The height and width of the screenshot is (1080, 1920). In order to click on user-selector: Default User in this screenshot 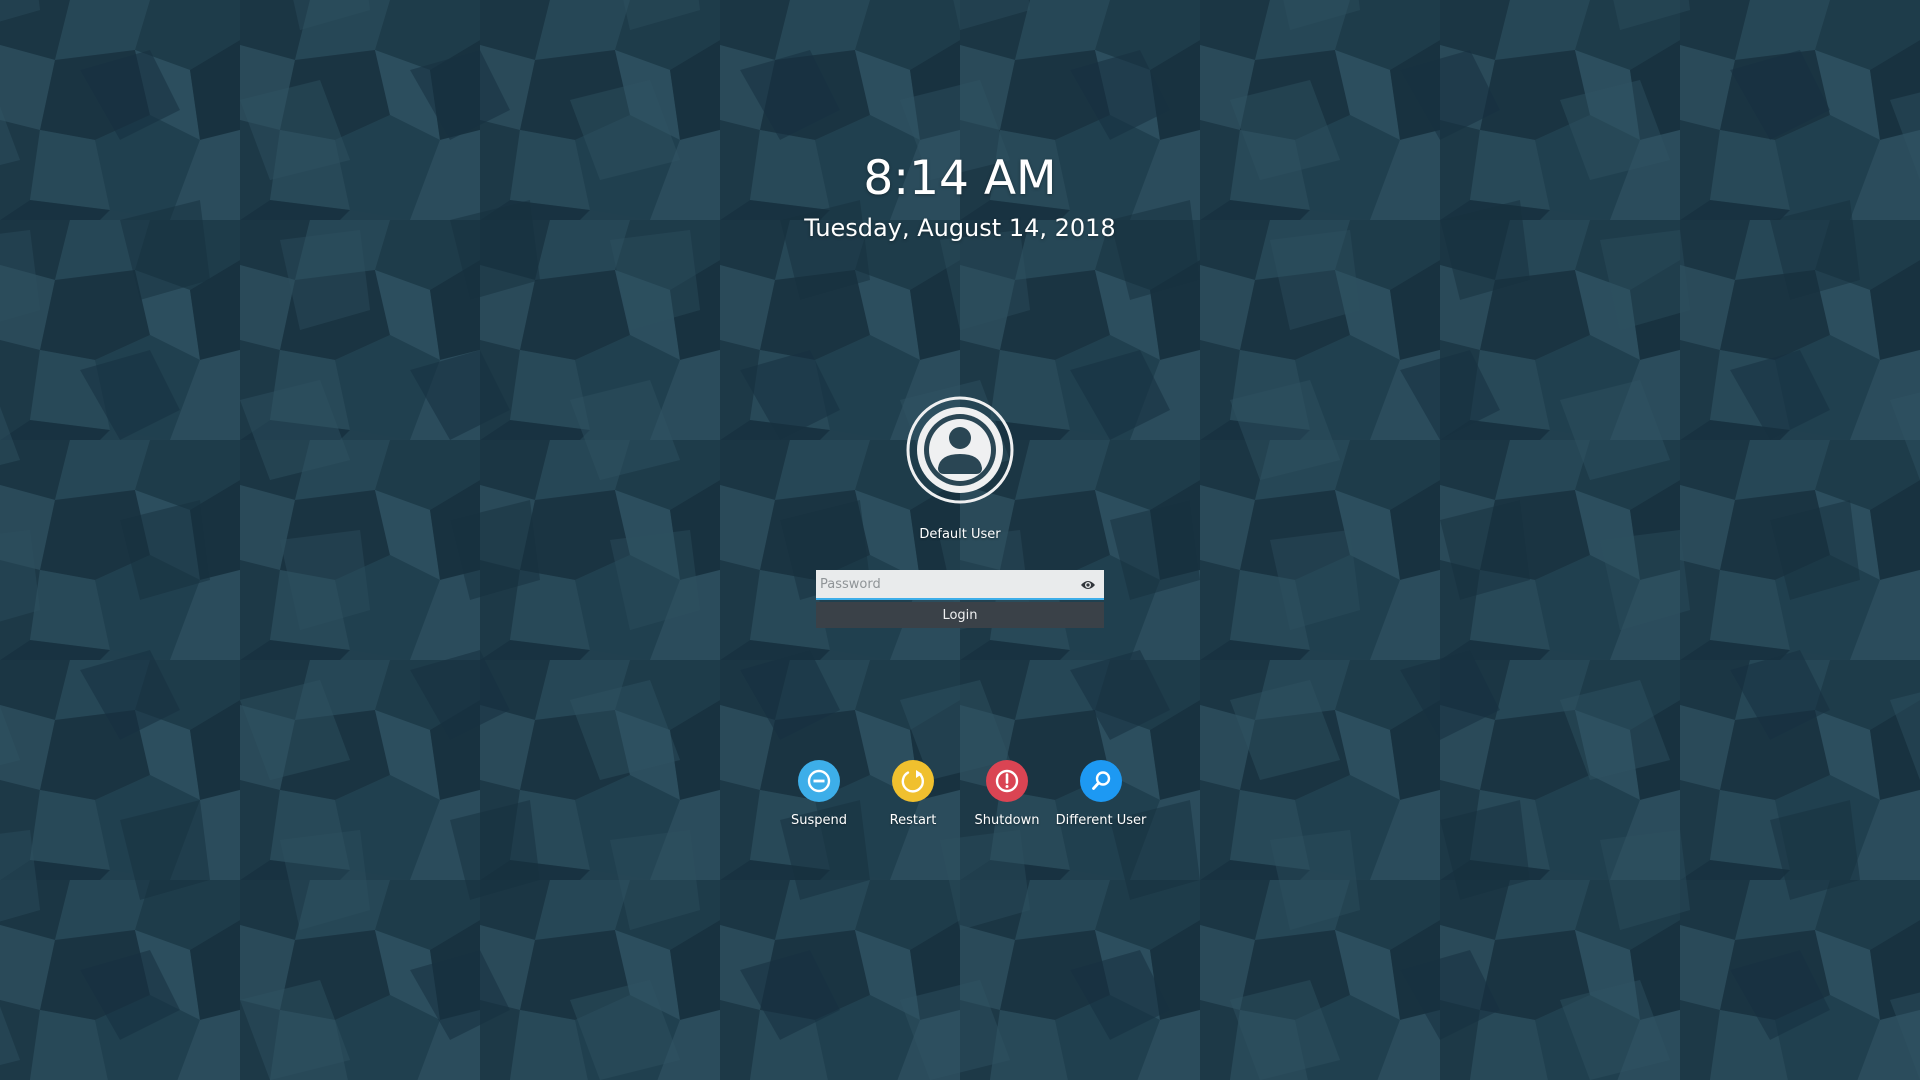, I will do `click(960, 470)`.